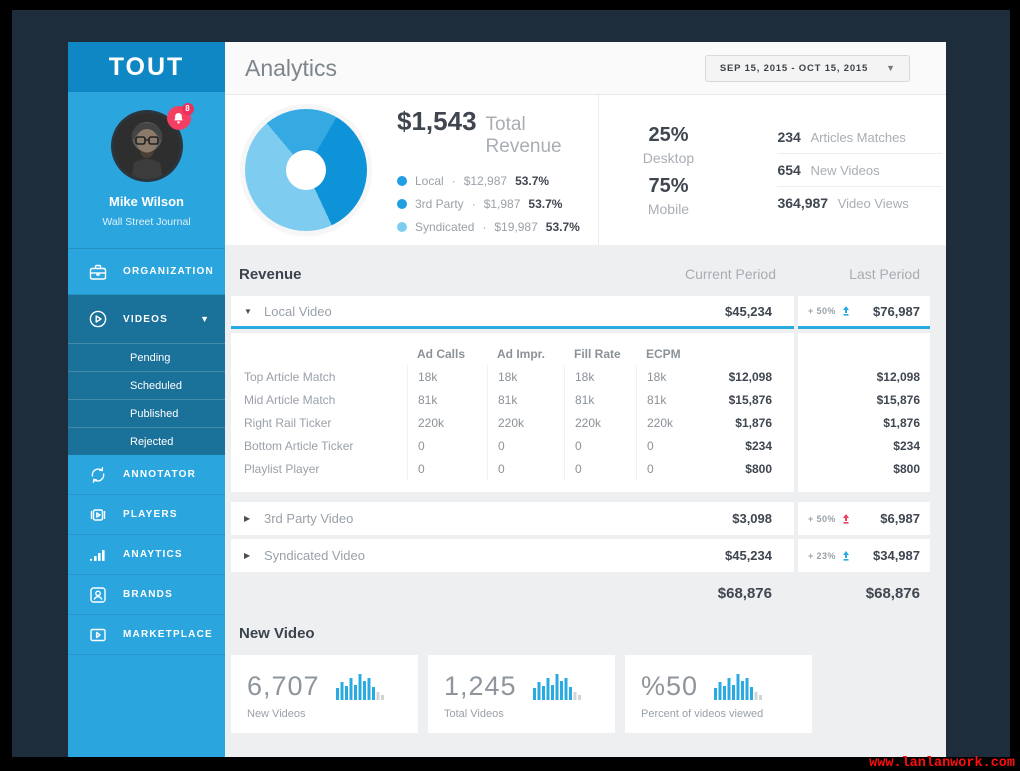  Describe the element at coordinates (306, 170) in the screenshot. I see `revenue-donut-chart` at that location.